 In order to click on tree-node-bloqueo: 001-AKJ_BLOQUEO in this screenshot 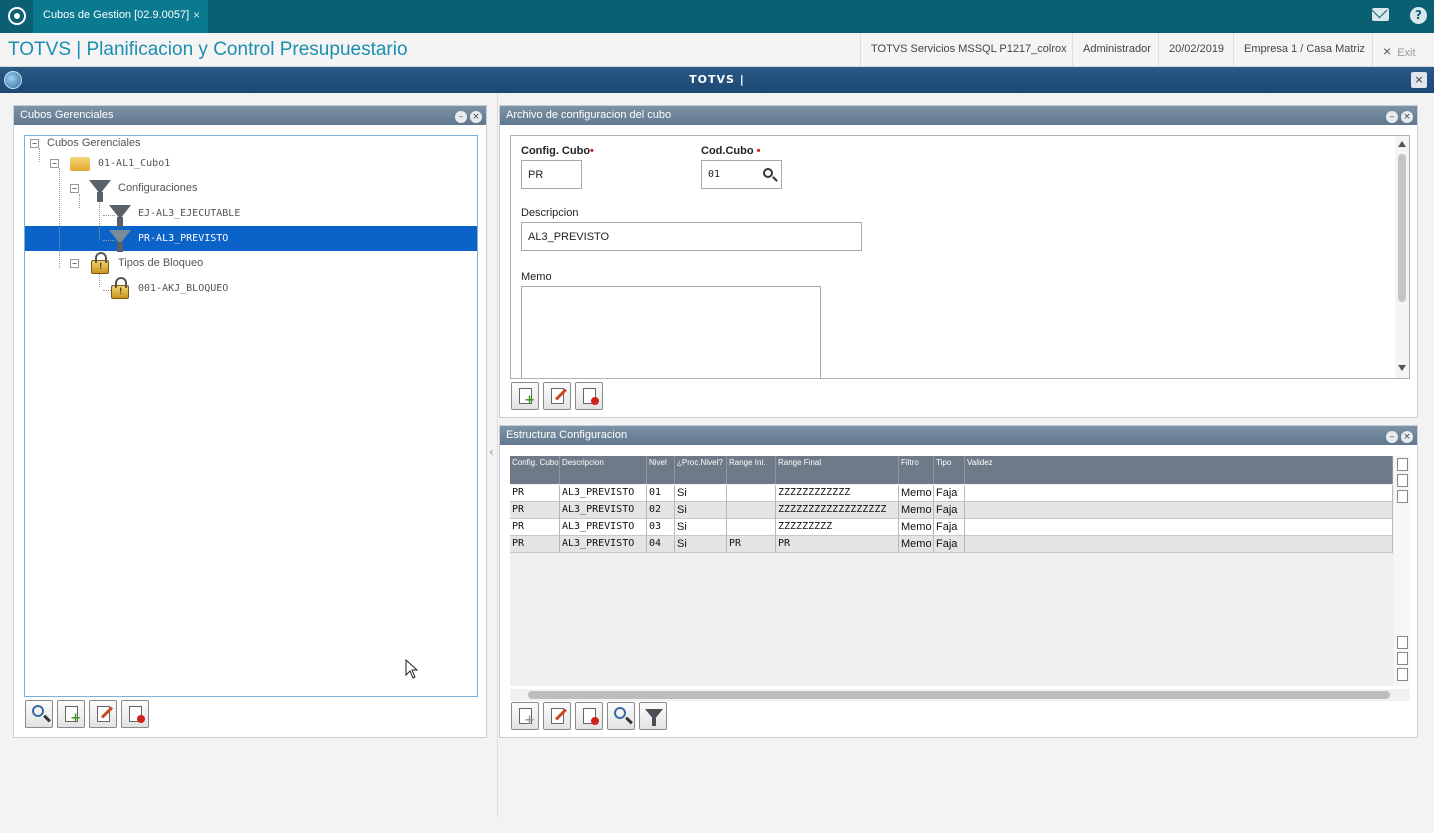, I will do `click(175, 288)`.